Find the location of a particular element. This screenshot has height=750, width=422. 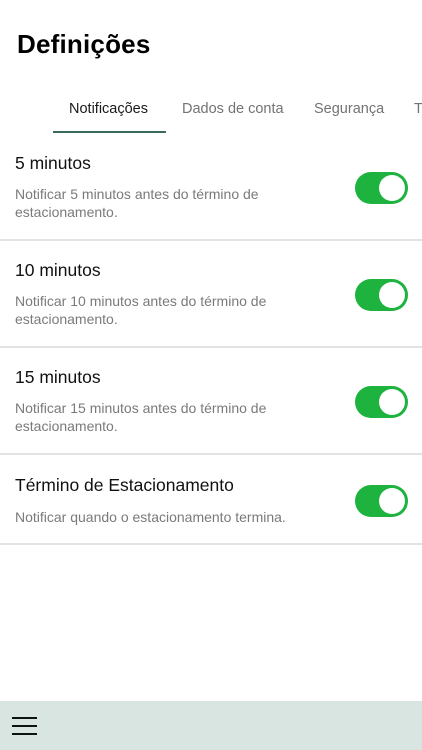

setting-title: 15 minutos is located at coordinates (58, 377).